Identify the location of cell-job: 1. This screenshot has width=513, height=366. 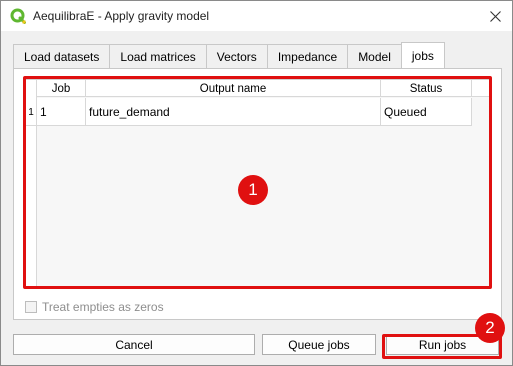
(61, 112).